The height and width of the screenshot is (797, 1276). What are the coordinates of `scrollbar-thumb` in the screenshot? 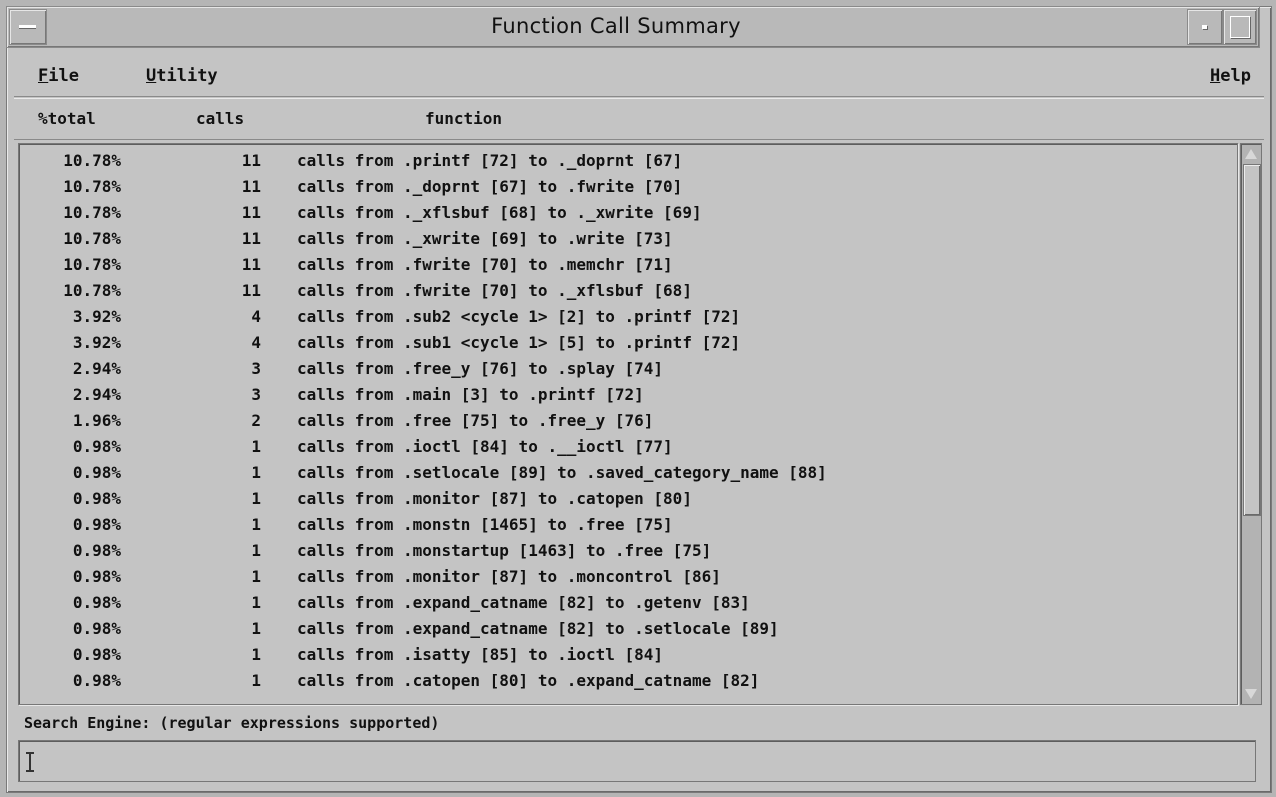 It's located at (1252, 340).